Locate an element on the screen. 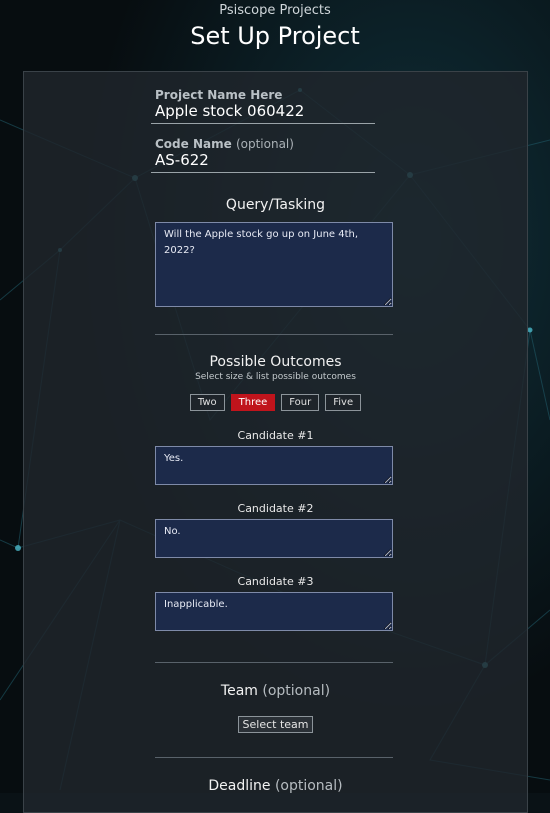 The image size is (550, 813). size-three-button: Three is located at coordinates (253, 402).